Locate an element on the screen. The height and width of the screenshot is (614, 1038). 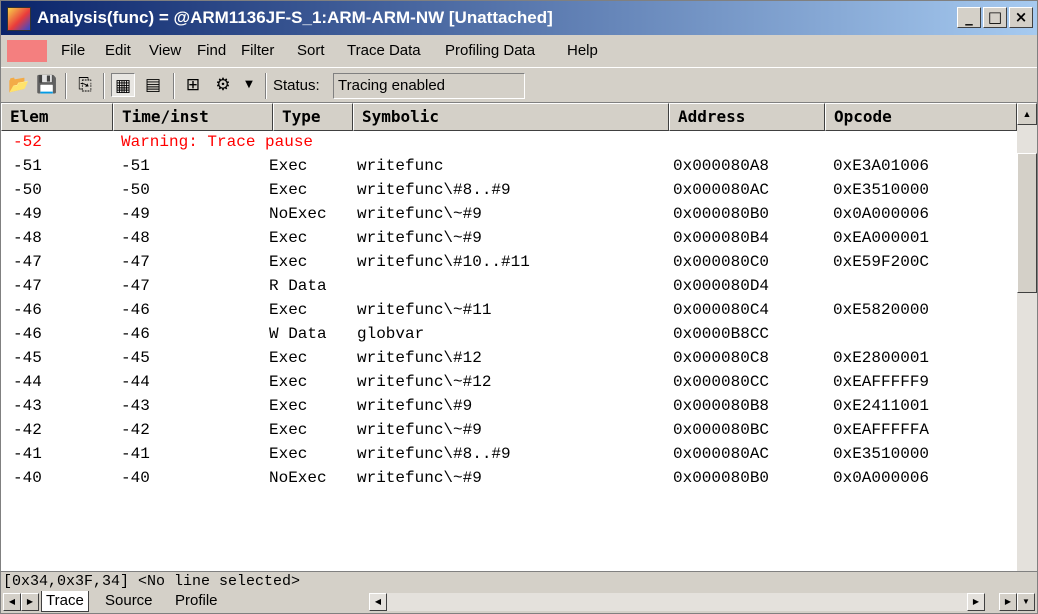
column-time-inst: Time/inst is located at coordinates (193, 117).